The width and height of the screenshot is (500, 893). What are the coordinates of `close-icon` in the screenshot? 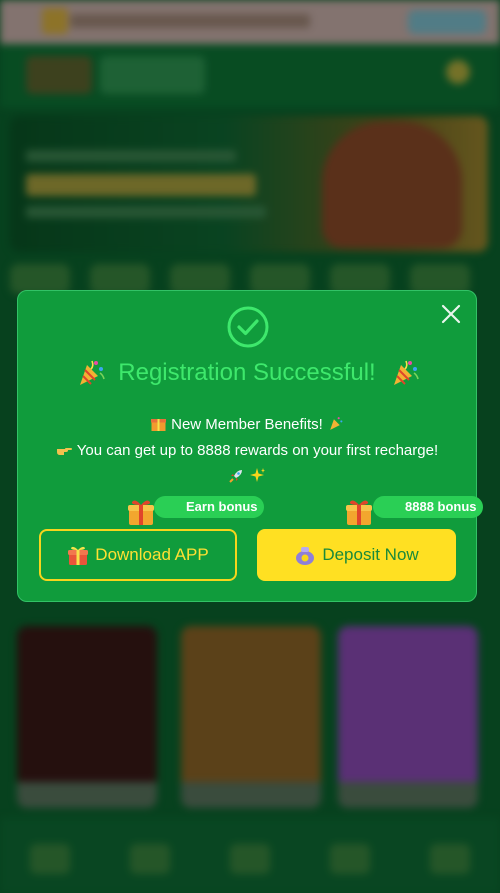 It's located at (451, 314).